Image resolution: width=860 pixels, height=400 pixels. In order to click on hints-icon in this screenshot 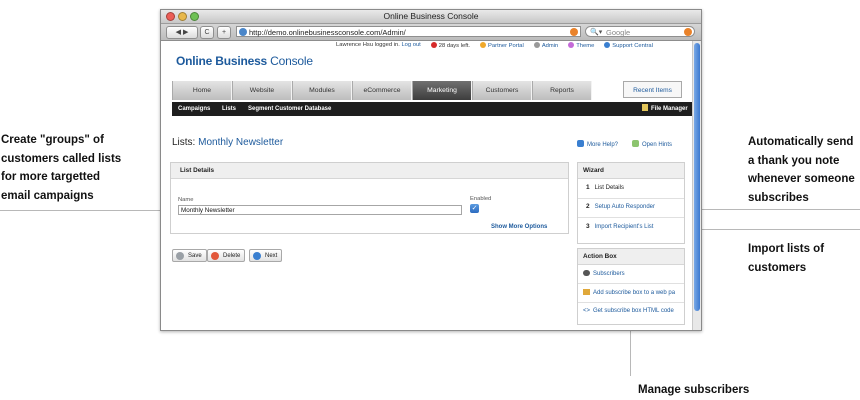, I will do `click(636, 143)`.